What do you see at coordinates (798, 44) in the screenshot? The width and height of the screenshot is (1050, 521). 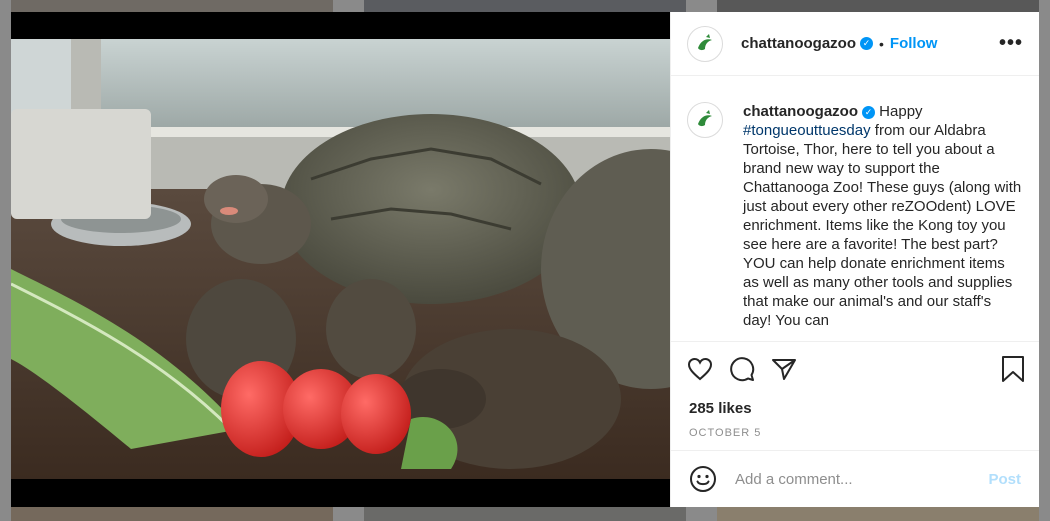 I see `post-username: chattanoogazoo` at bounding box center [798, 44].